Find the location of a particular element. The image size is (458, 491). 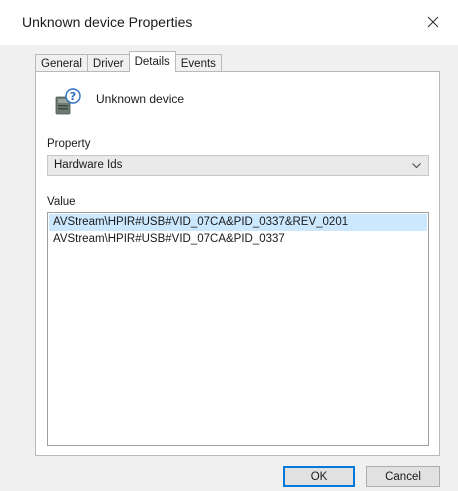

tab-strip: General Driver Details Events is located at coordinates (128, 61).